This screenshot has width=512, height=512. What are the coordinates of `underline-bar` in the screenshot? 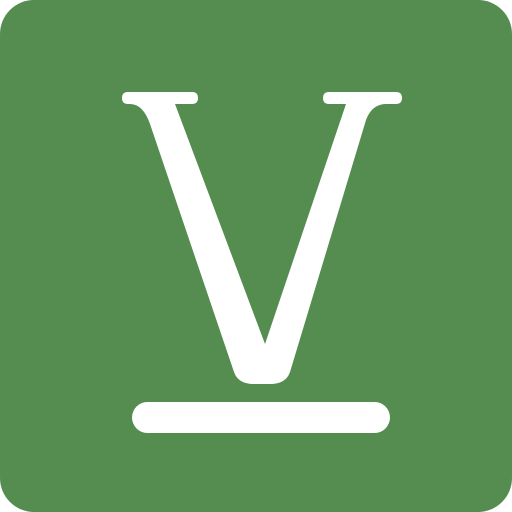 It's located at (261, 417).